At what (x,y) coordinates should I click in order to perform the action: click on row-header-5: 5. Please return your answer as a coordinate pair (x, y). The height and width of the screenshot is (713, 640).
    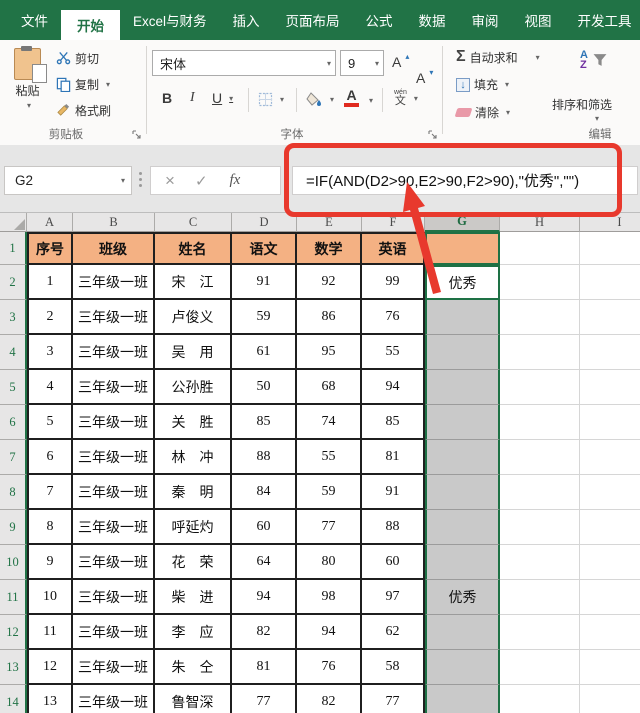
    Looking at the image, I should click on (13, 387).